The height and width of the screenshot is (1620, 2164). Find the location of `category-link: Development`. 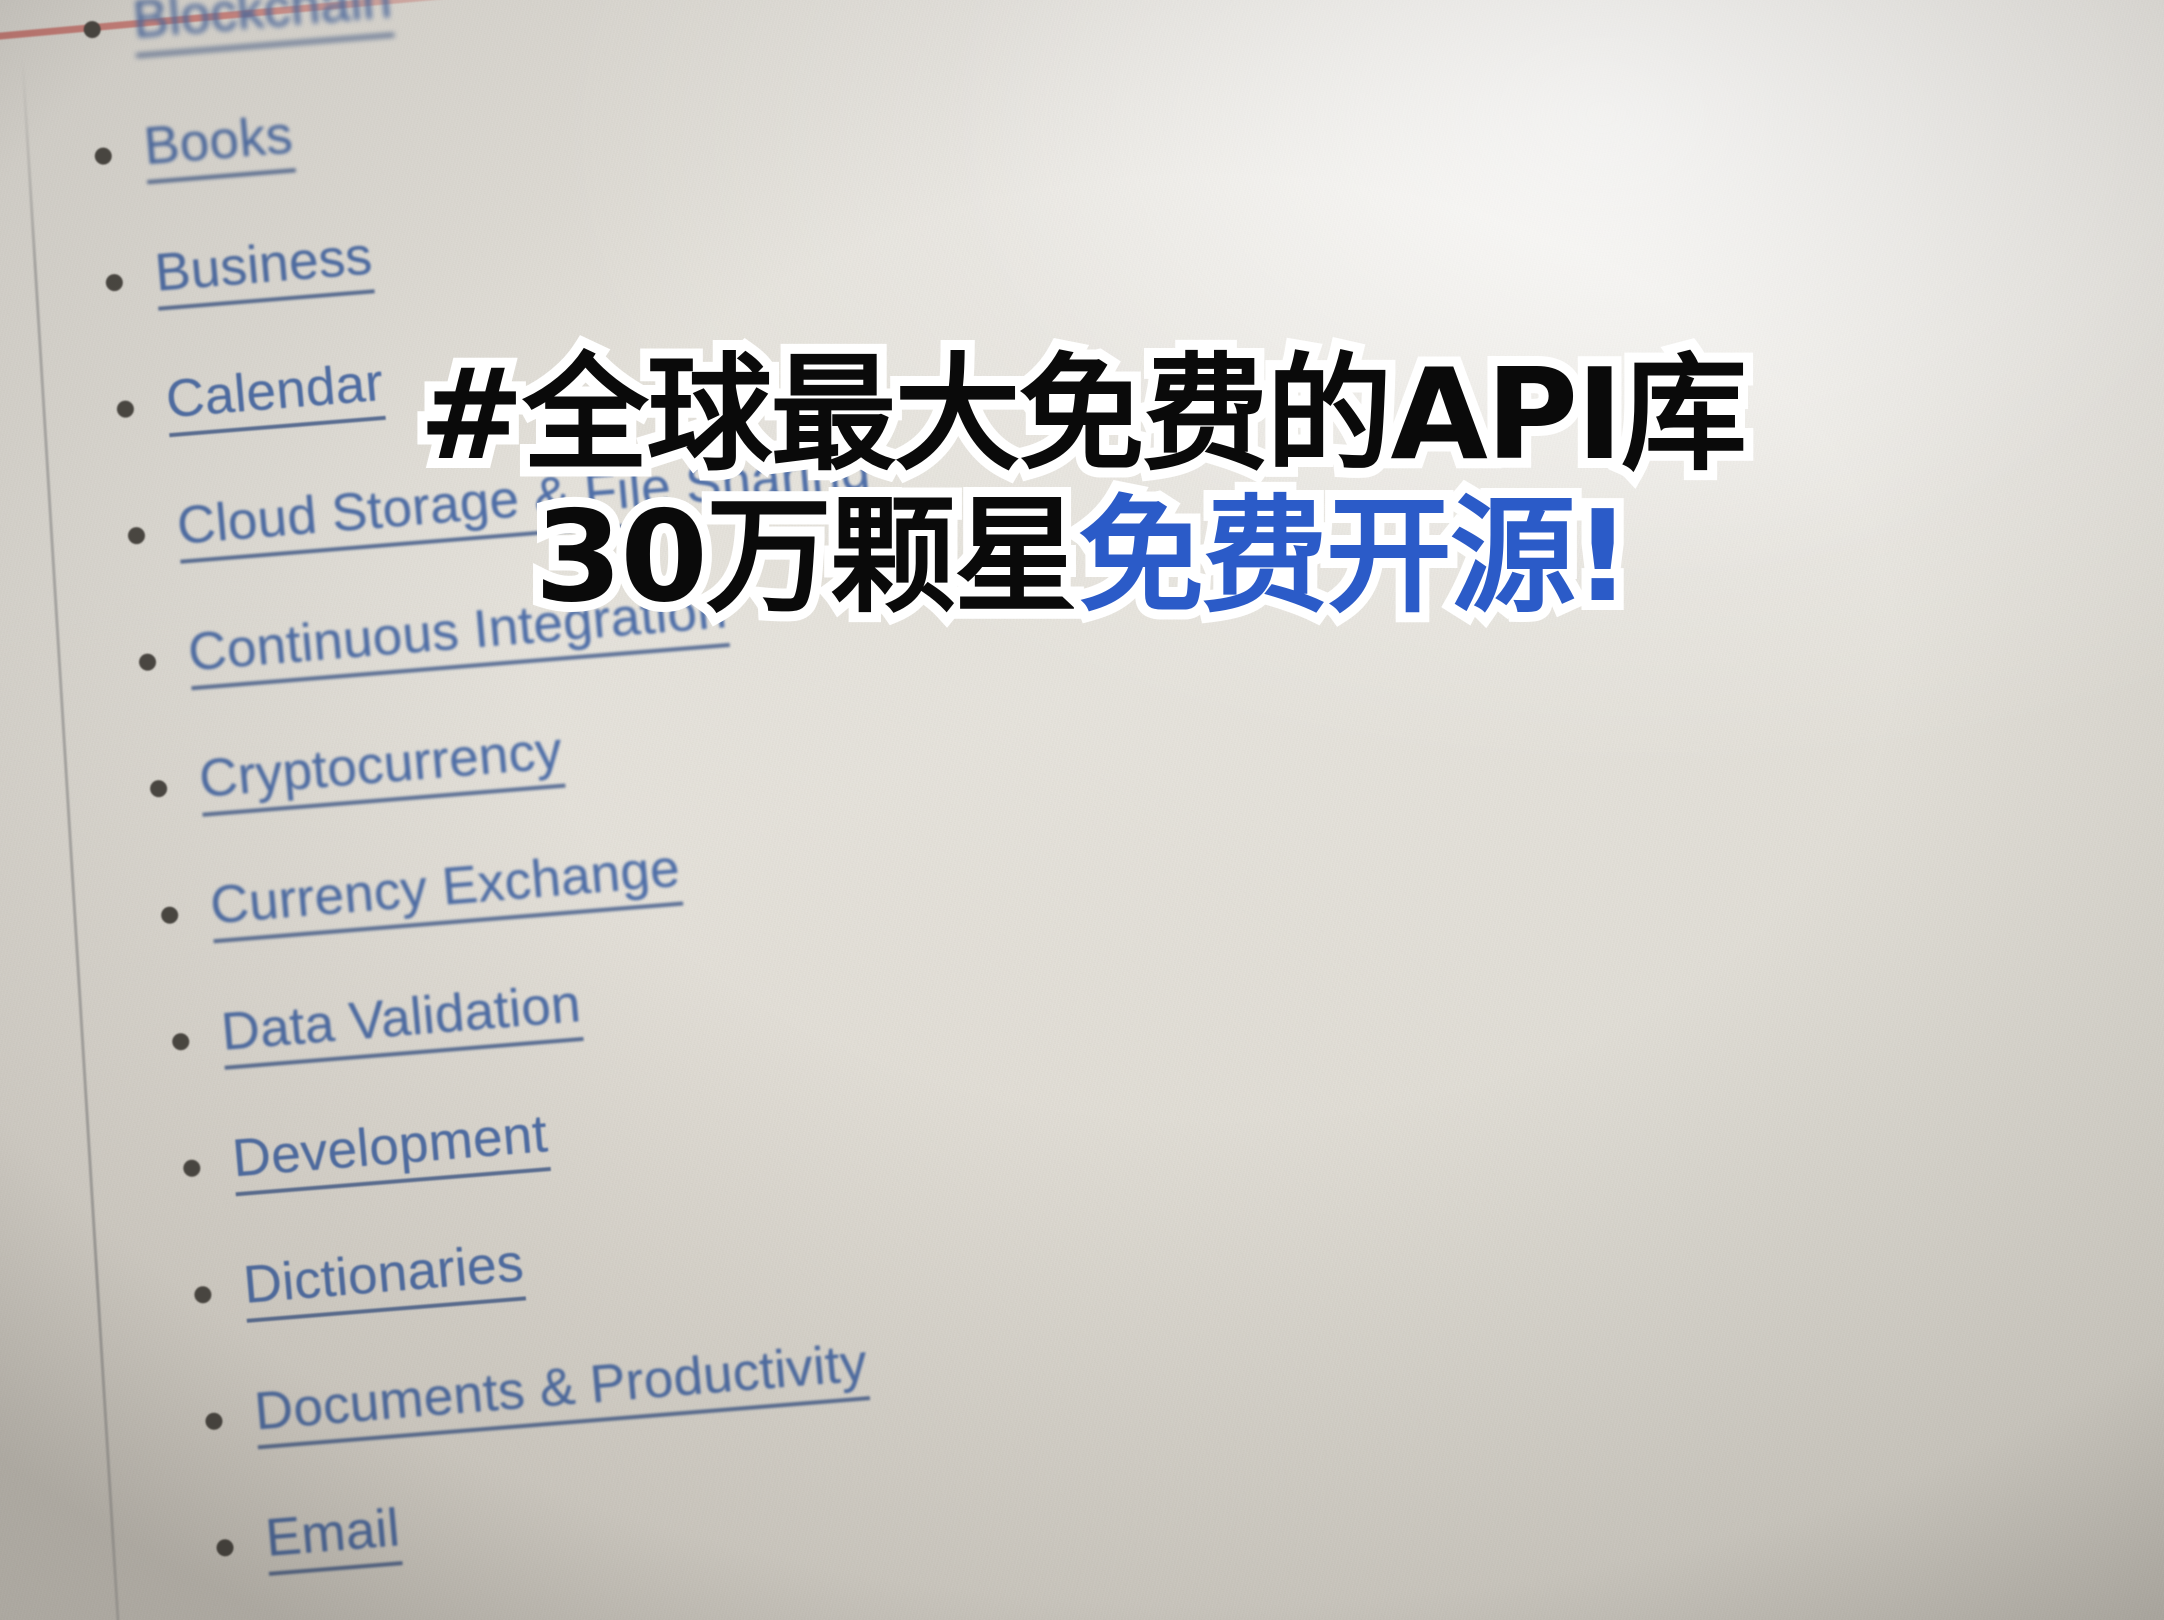

category-link: Development is located at coordinates (390, 1150).